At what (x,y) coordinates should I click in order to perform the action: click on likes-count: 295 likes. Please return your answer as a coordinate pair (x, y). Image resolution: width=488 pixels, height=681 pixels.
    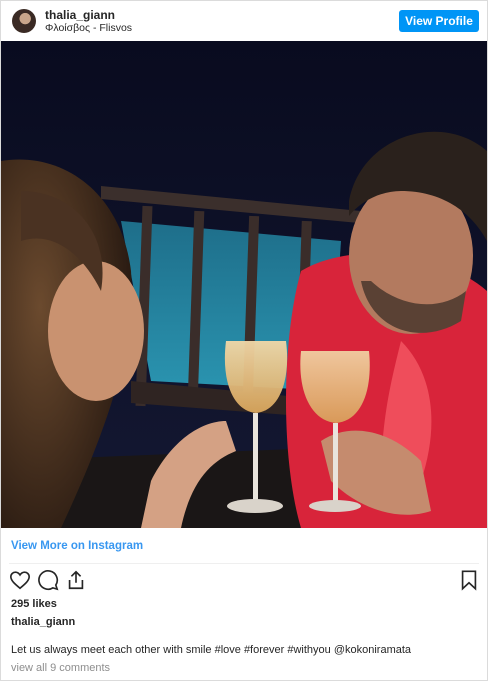
    Looking at the image, I should click on (34, 604).